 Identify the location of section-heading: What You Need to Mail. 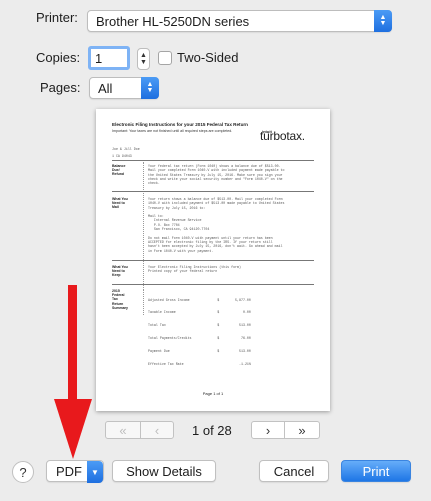
(120, 203).